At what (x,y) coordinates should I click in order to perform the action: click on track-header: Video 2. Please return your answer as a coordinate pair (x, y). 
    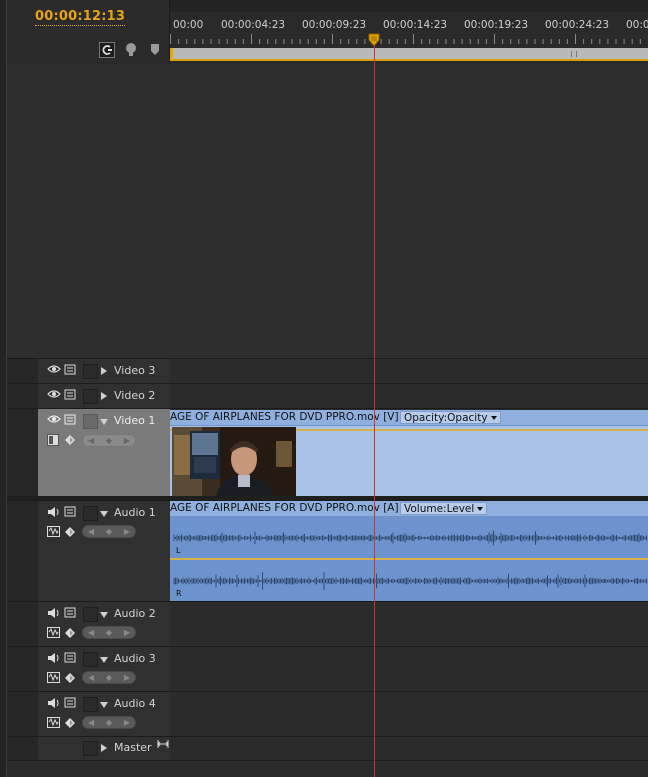
    Looking at the image, I should click on (88, 396).